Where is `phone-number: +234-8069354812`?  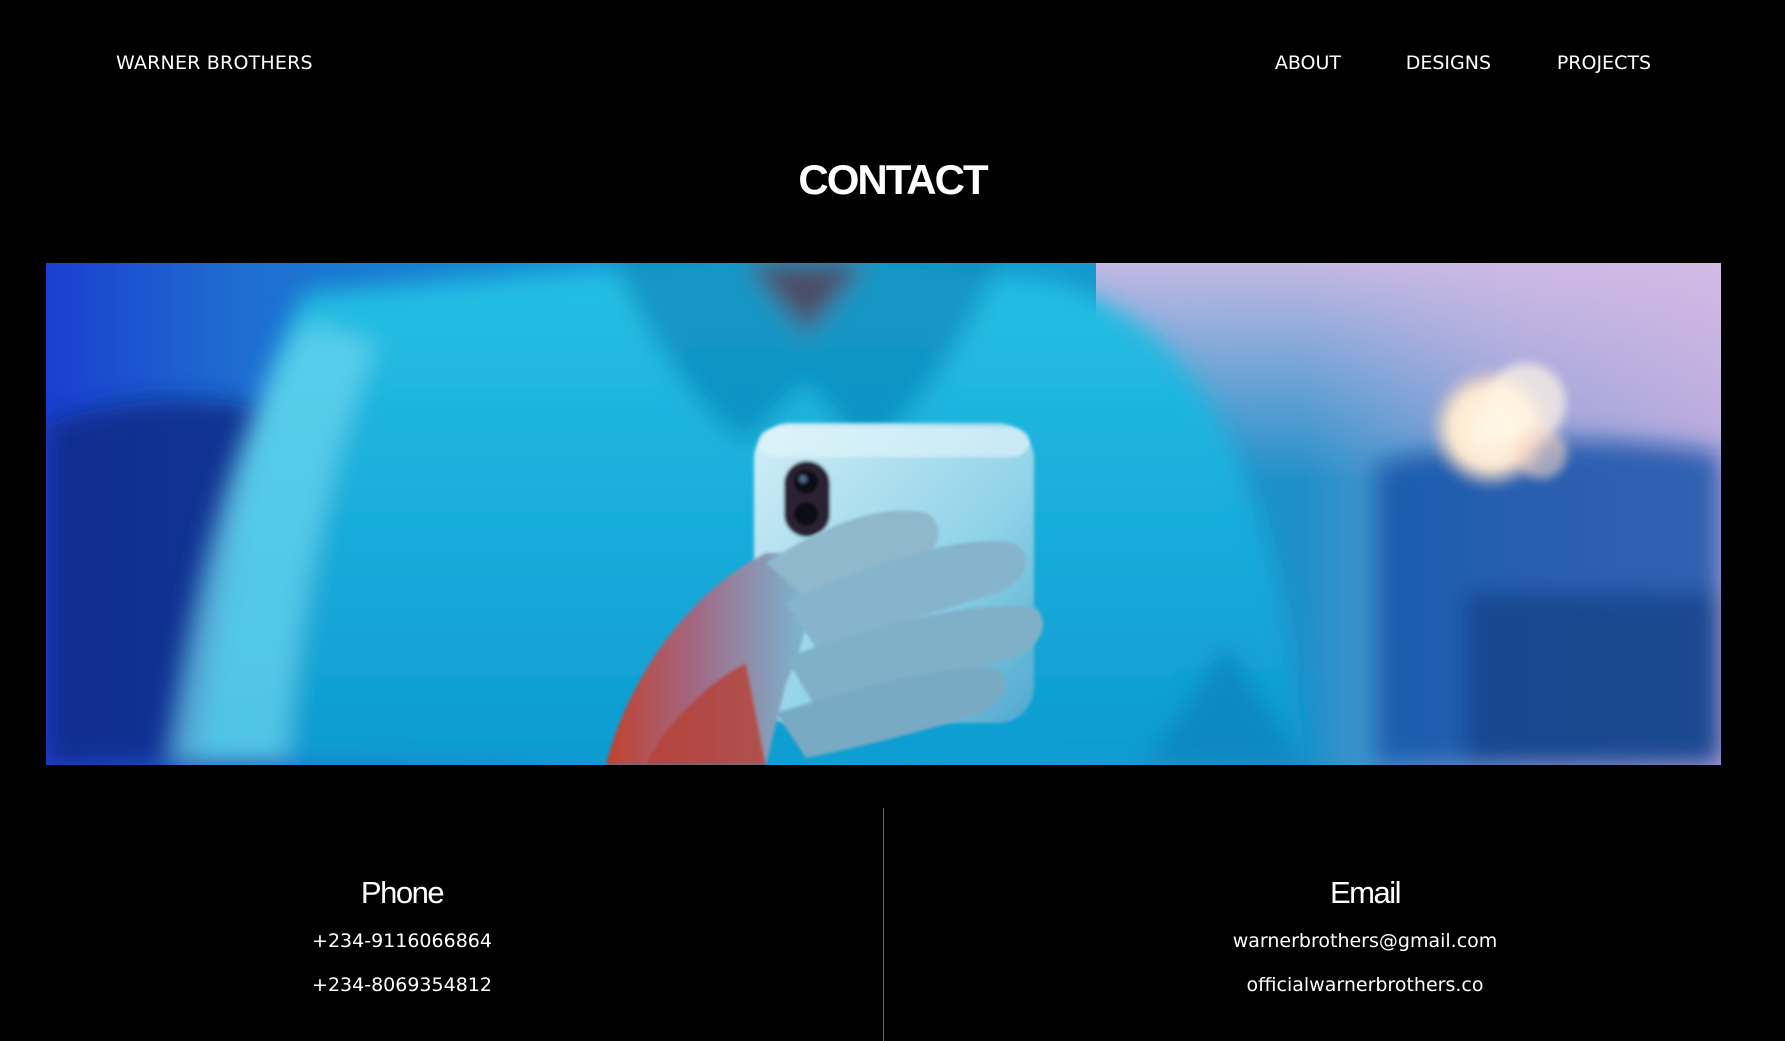 phone-number: +234-8069354812 is located at coordinates (402, 985).